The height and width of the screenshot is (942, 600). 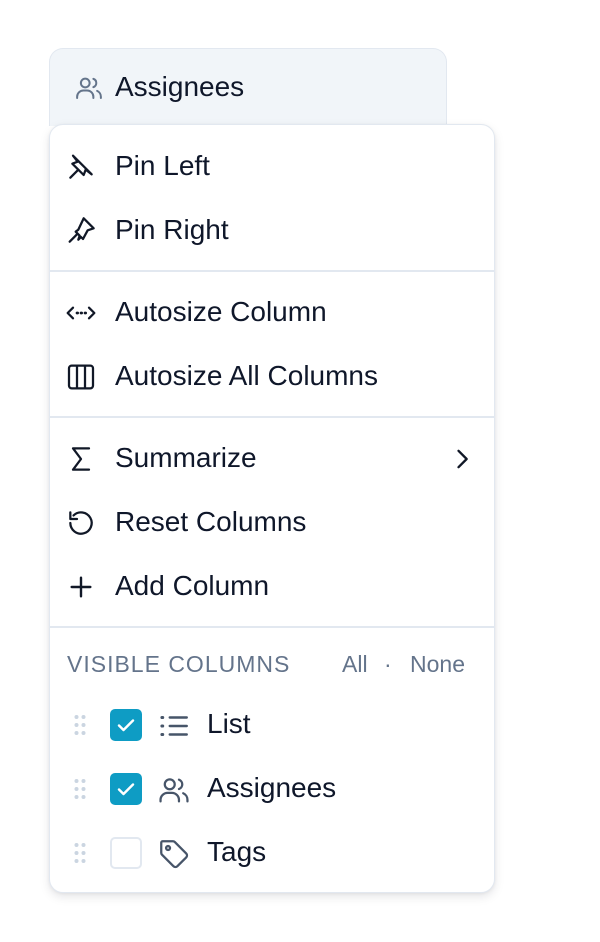 I want to click on column-checkbox-assignees, so click(x=126, y=789).